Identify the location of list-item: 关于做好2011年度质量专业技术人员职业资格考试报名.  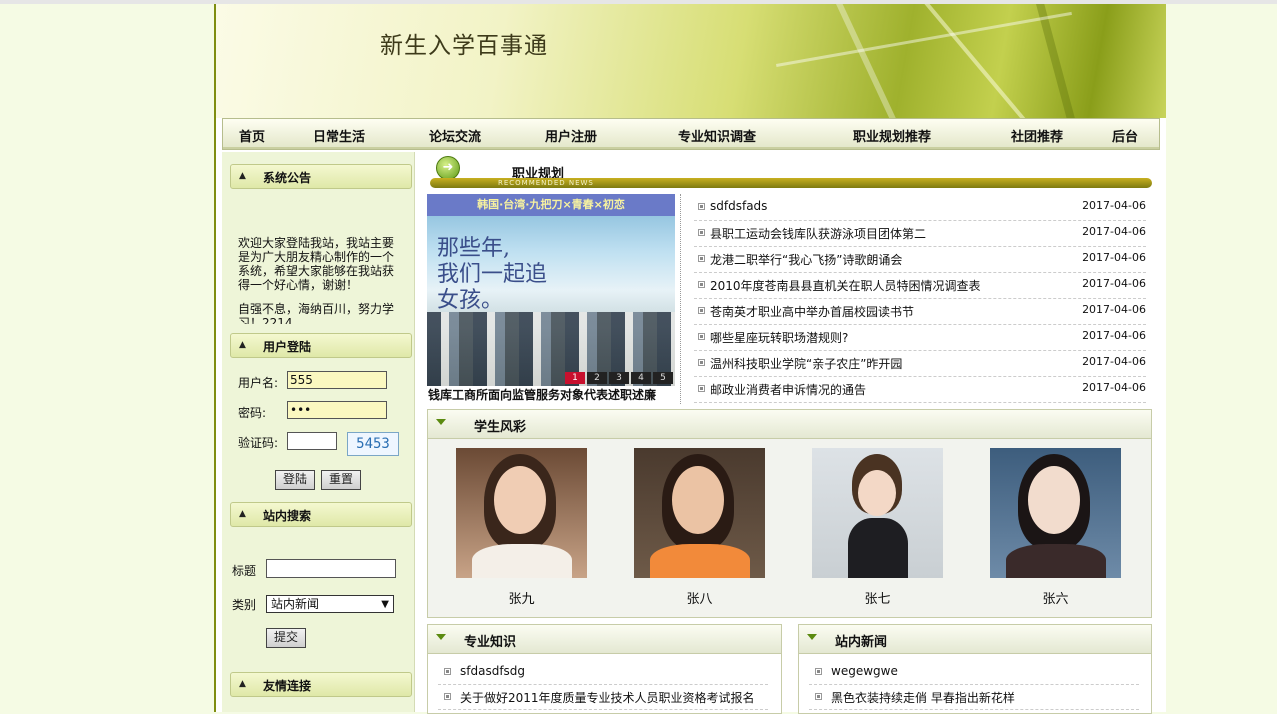
(603, 697).